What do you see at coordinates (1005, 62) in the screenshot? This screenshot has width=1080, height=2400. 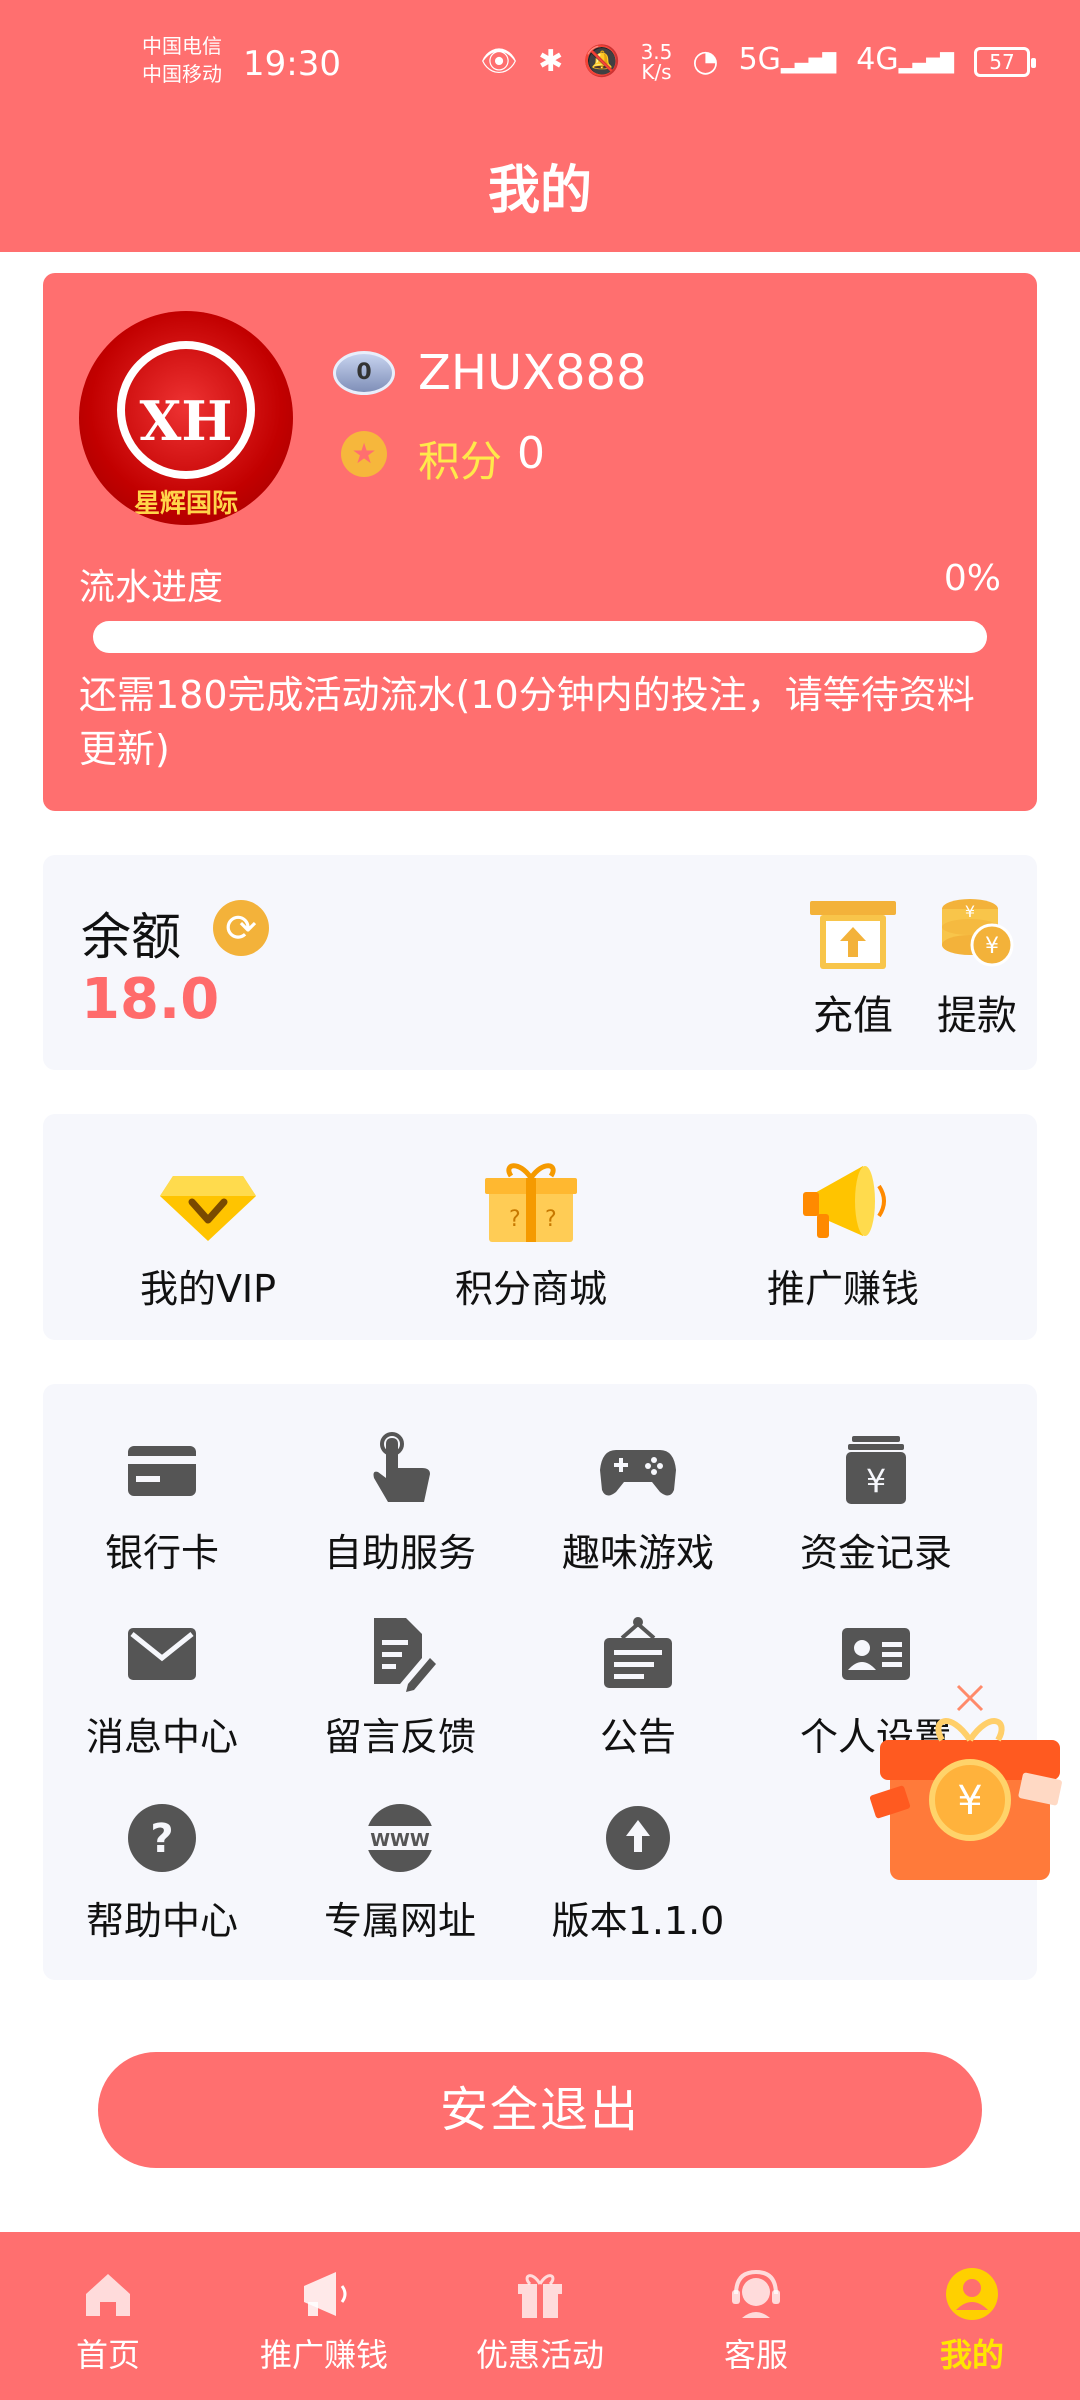 I see `battery-indicator: 57` at bounding box center [1005, 62].